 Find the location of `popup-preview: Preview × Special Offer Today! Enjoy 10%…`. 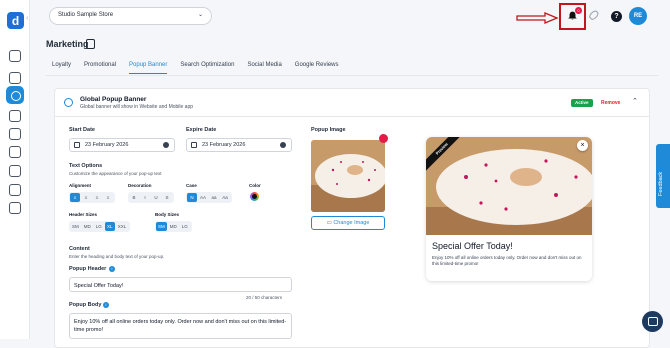

popup-preview: Preview × Special Offer Today! Enjoy 10%… is located at coordinates (509, 209).